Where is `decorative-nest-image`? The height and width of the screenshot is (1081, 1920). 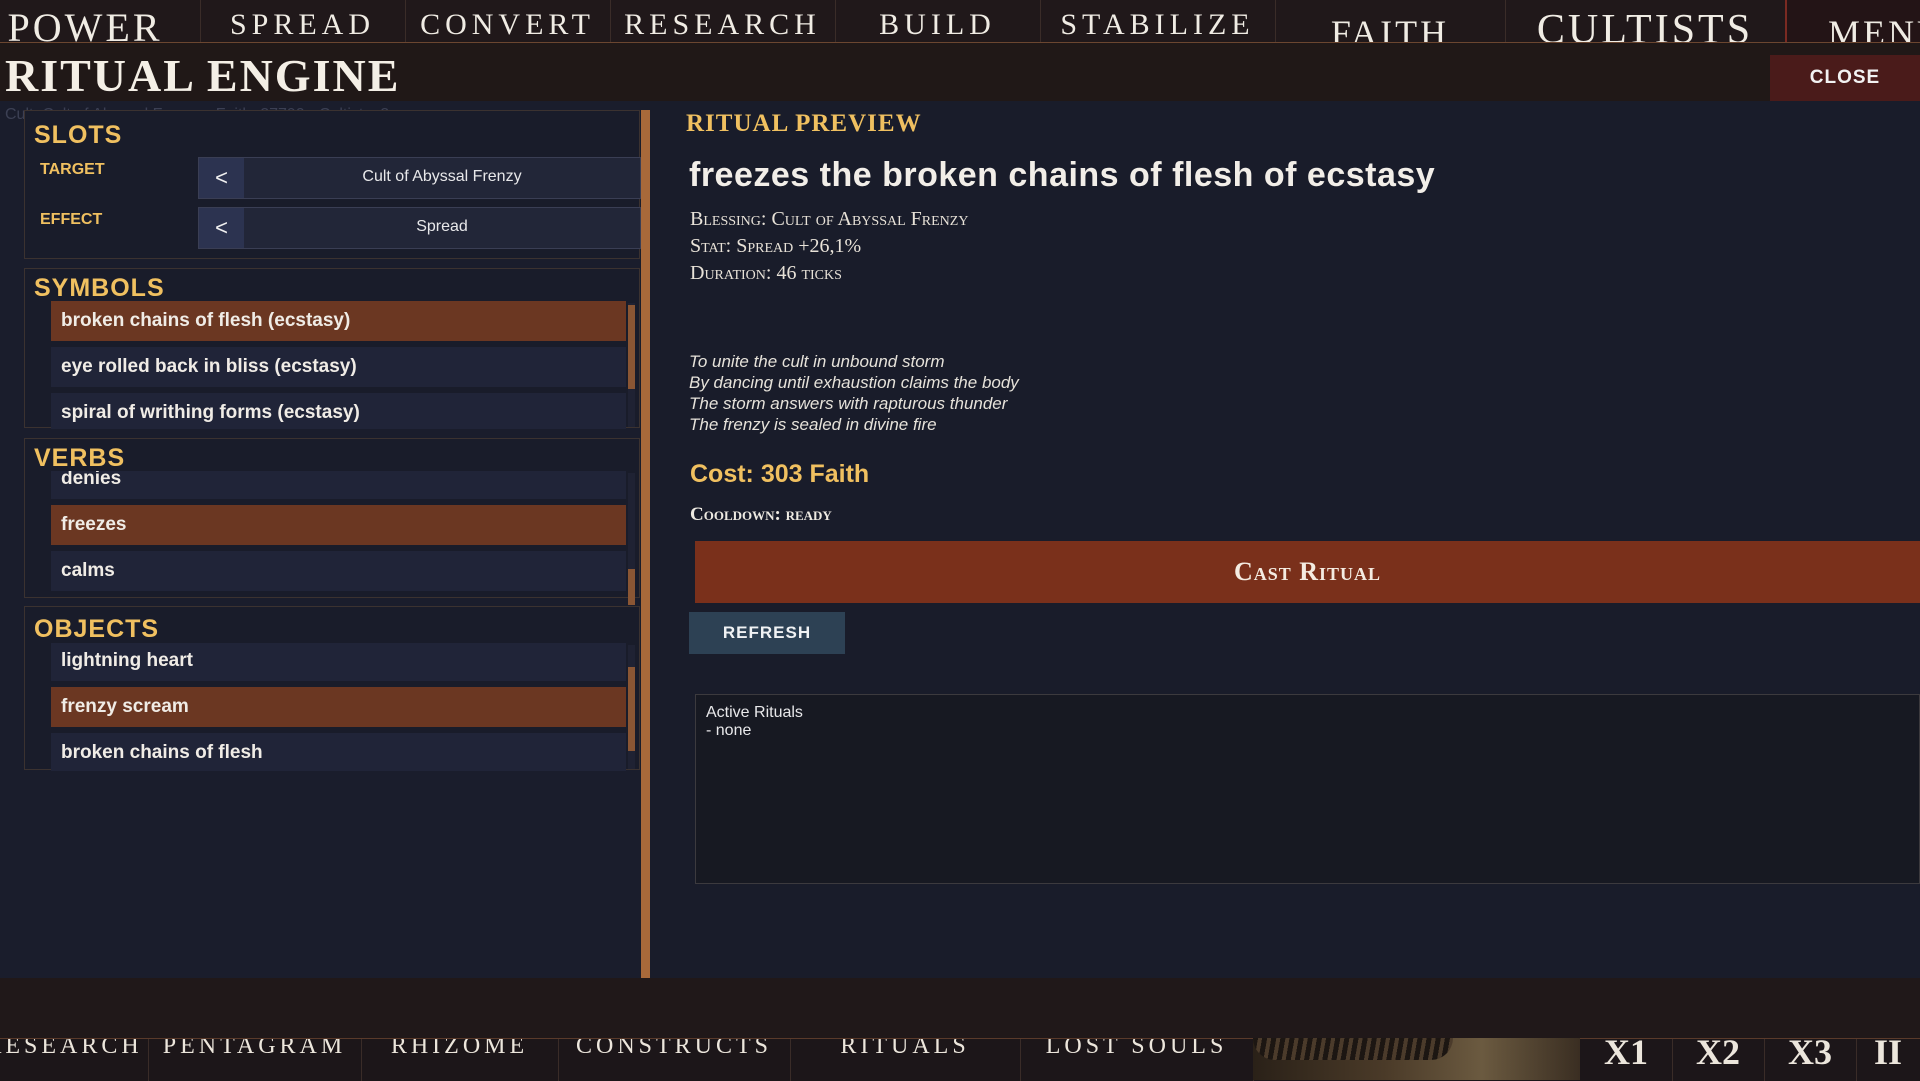
decorative-nest-image is located at coordinates (1416, 1059).